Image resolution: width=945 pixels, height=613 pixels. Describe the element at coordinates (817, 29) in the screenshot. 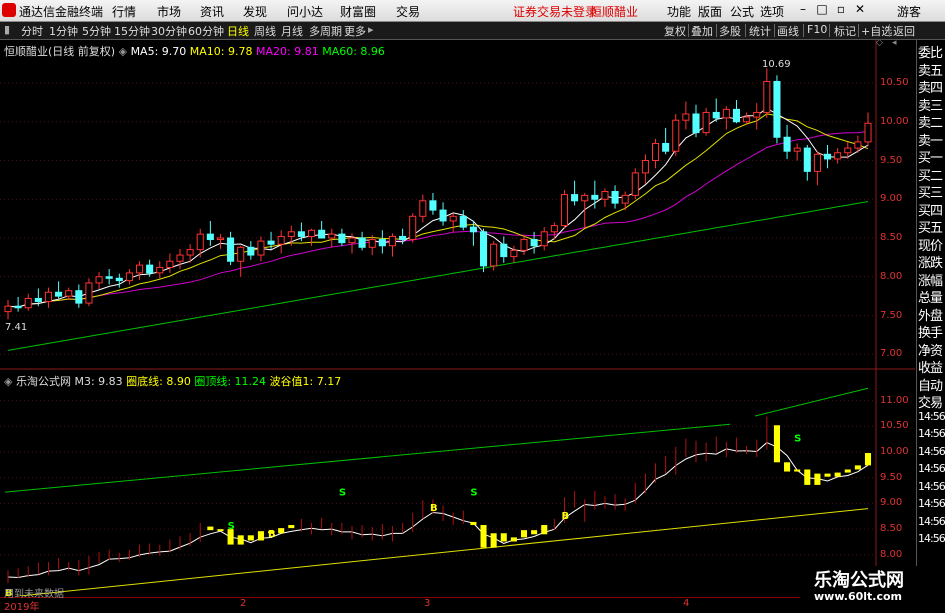

I see `f10-button: F10` at that location.